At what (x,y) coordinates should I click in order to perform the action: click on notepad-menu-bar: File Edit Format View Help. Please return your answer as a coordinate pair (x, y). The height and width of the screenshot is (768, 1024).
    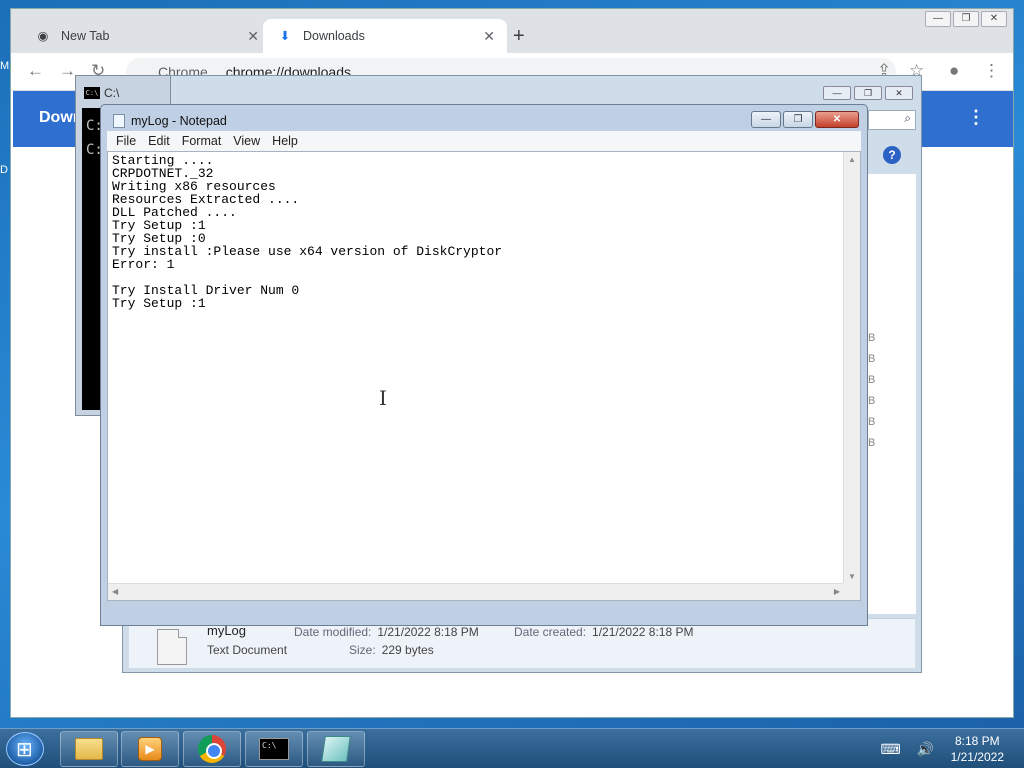
    Looking at the image, I should click on (484, 141).